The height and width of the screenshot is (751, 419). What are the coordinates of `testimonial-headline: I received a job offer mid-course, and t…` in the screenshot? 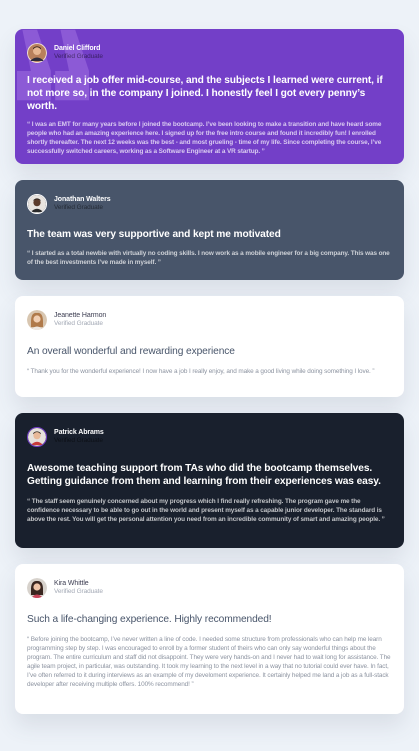 It's located at (205, 93).